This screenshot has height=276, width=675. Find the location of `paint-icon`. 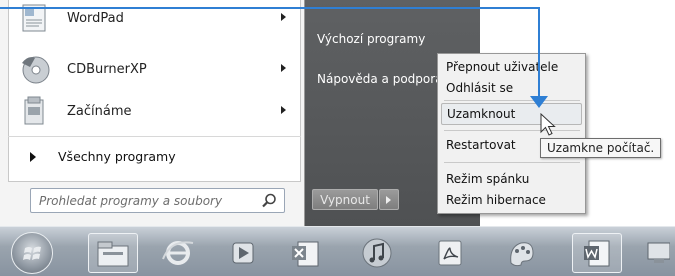

paint-icon is located at coordinates (522, 253).